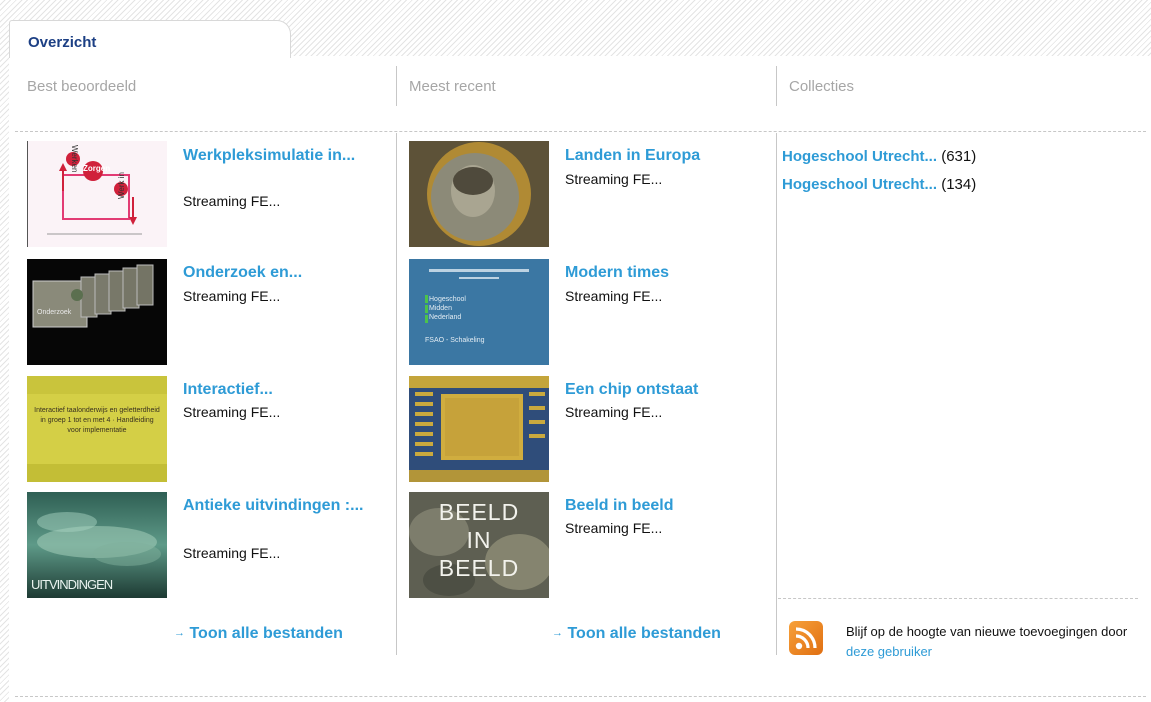  What do you see at coordinates (97, 194) in the screenshot?
I see `thumbnail-werkpleksimulatie: Werken Zorgen Werk in` at bounding box center [97, 194].